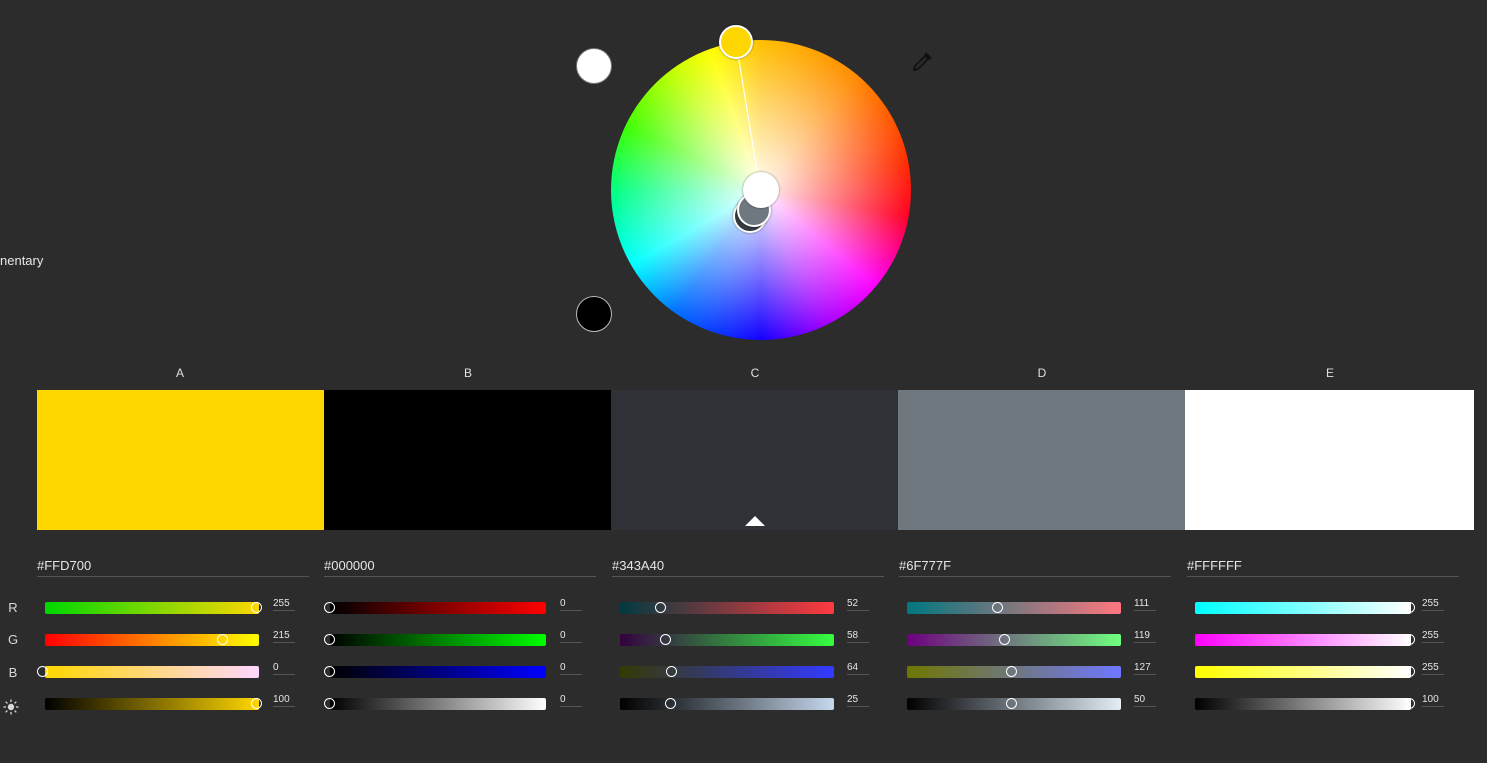  What do you see at coordinates (329, 671) in the screenshot?
I see `slider-b-b-knob` at bounding box center [329, 671].